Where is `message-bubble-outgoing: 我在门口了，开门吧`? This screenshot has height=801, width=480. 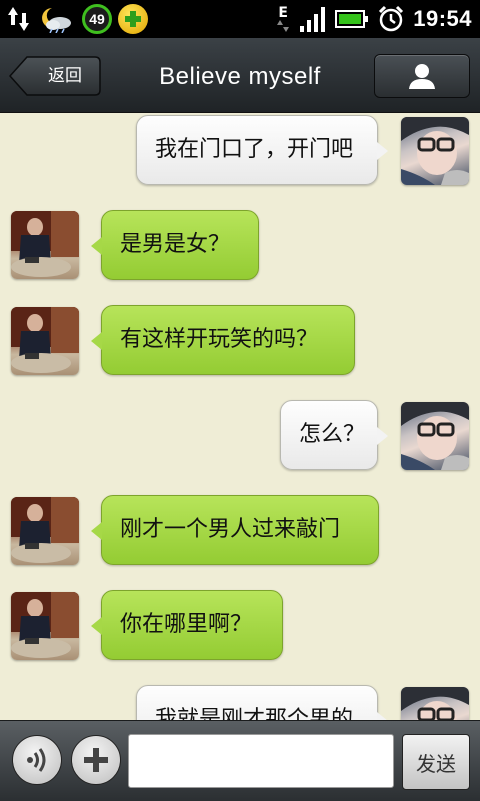
message-bubble-outgoing: 我在门口了，开门吧 is located at coordinates (262, 150).